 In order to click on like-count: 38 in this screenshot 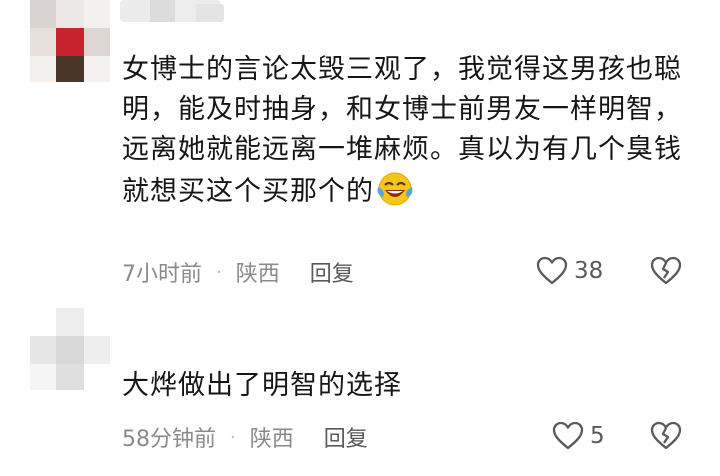, I will do `click(589, 271)`.